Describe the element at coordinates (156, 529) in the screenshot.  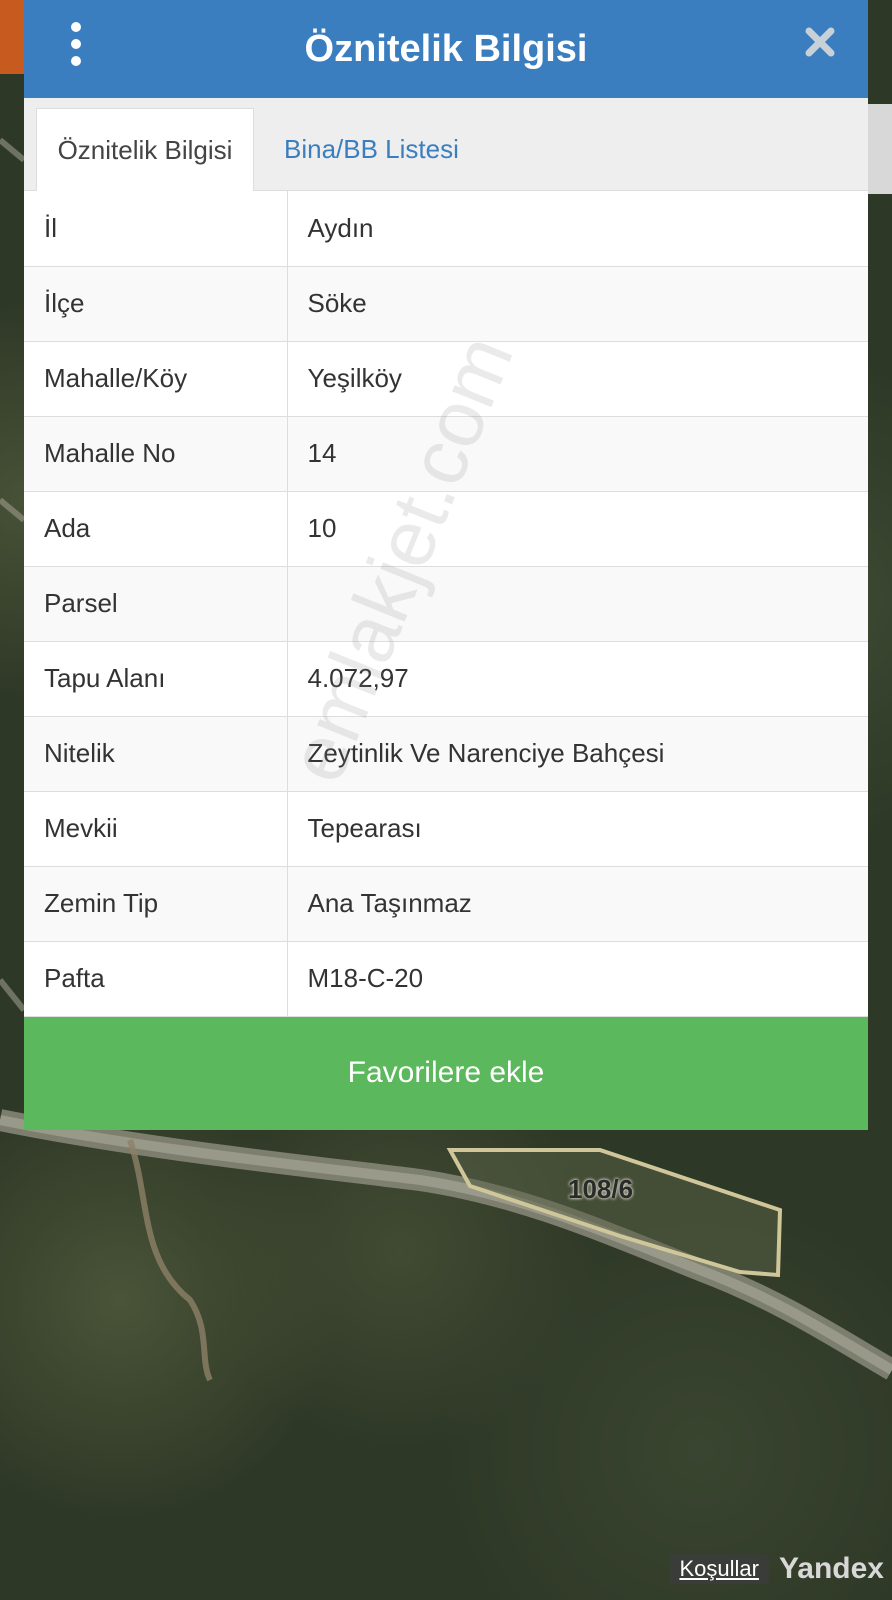
I see `attr-key: Ada` at that location.